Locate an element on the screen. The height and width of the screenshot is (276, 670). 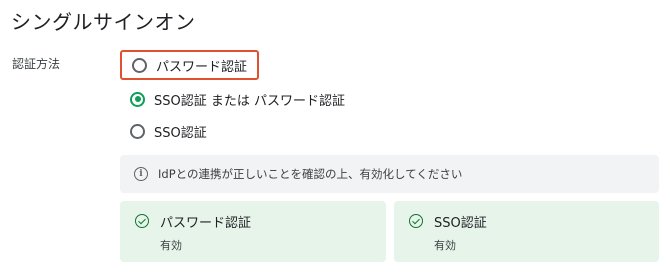
radio-label: SSO認証 is located at coordinates (180, 133).